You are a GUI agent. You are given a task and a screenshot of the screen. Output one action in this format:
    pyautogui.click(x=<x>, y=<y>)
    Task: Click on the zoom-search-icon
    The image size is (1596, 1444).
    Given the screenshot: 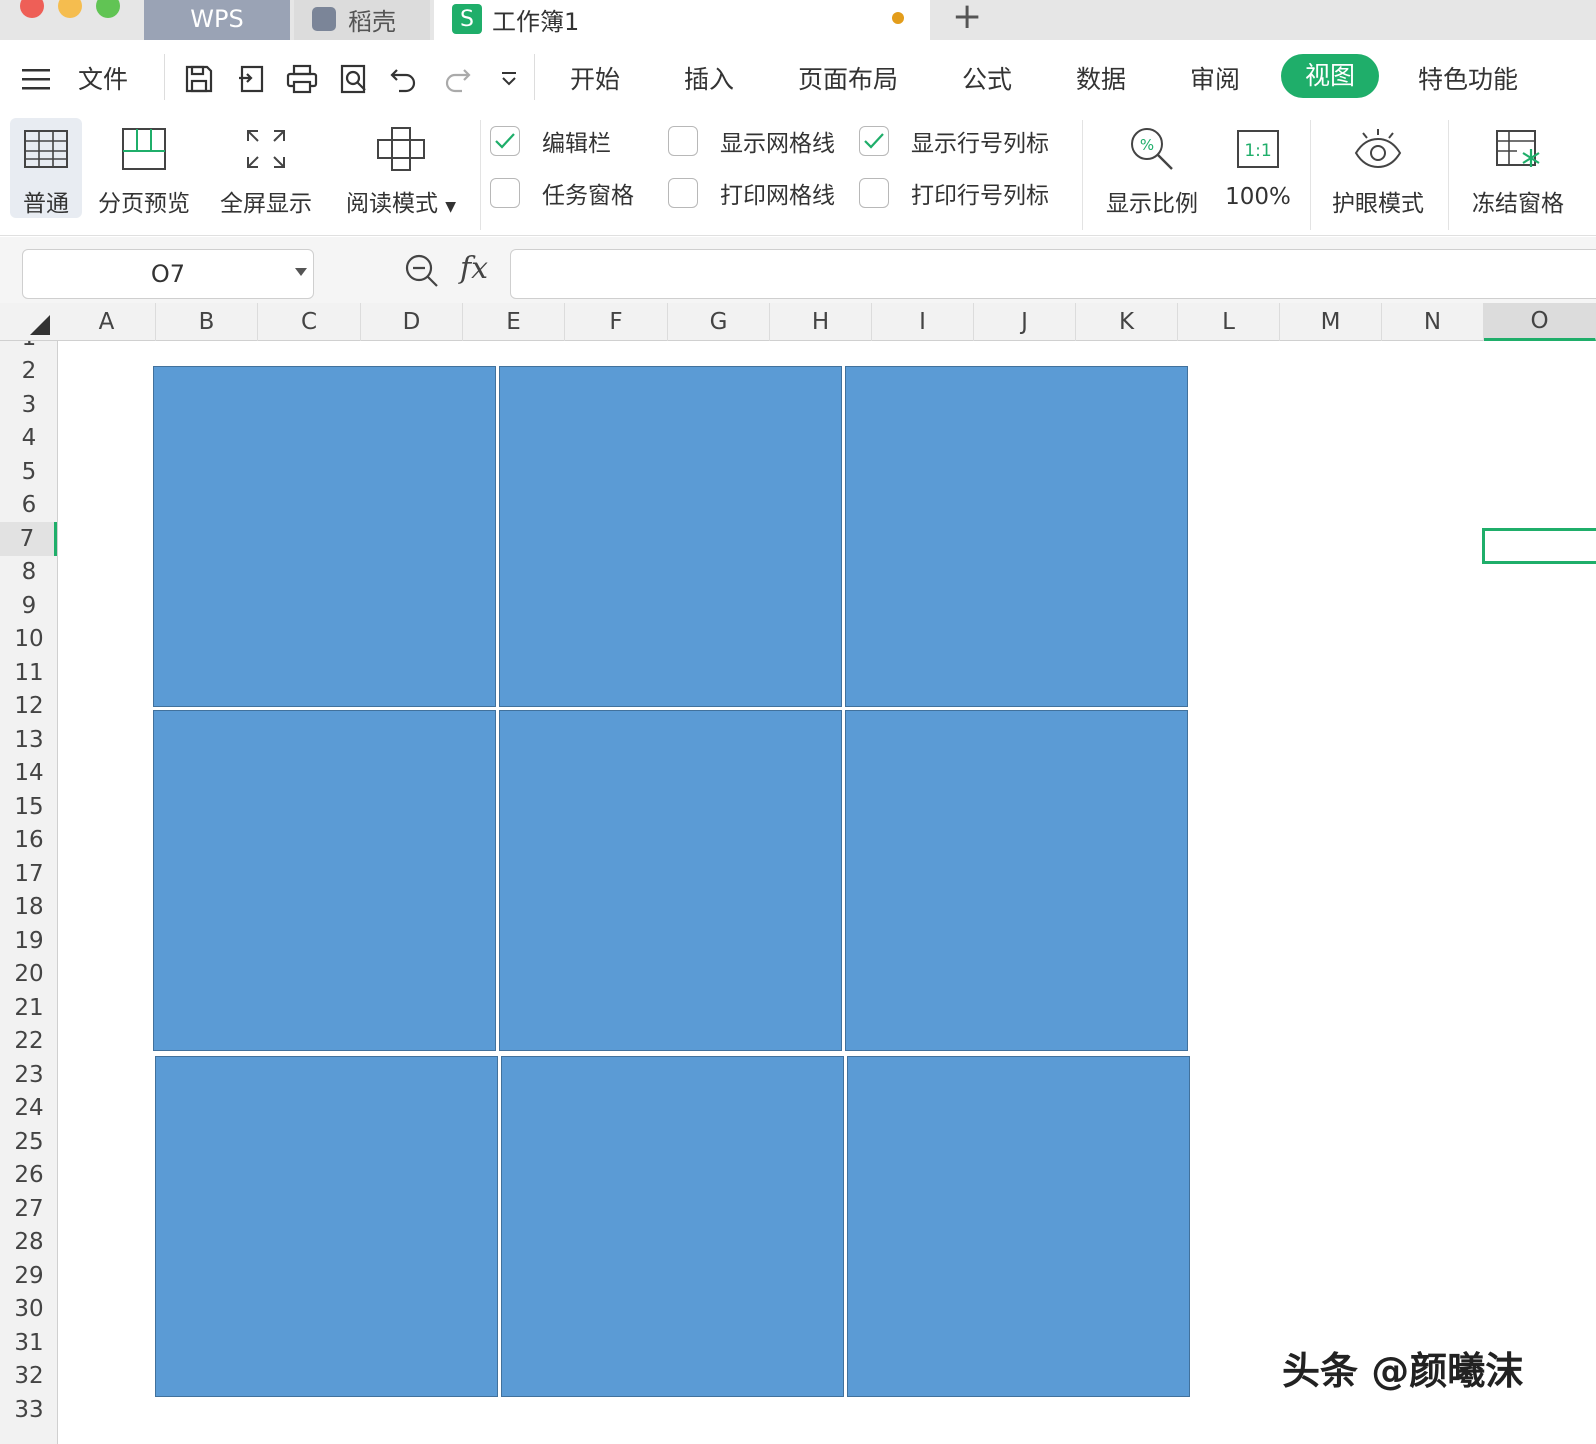 What is the action you would take?
    pyautogui.click(x=422, y=273)
    